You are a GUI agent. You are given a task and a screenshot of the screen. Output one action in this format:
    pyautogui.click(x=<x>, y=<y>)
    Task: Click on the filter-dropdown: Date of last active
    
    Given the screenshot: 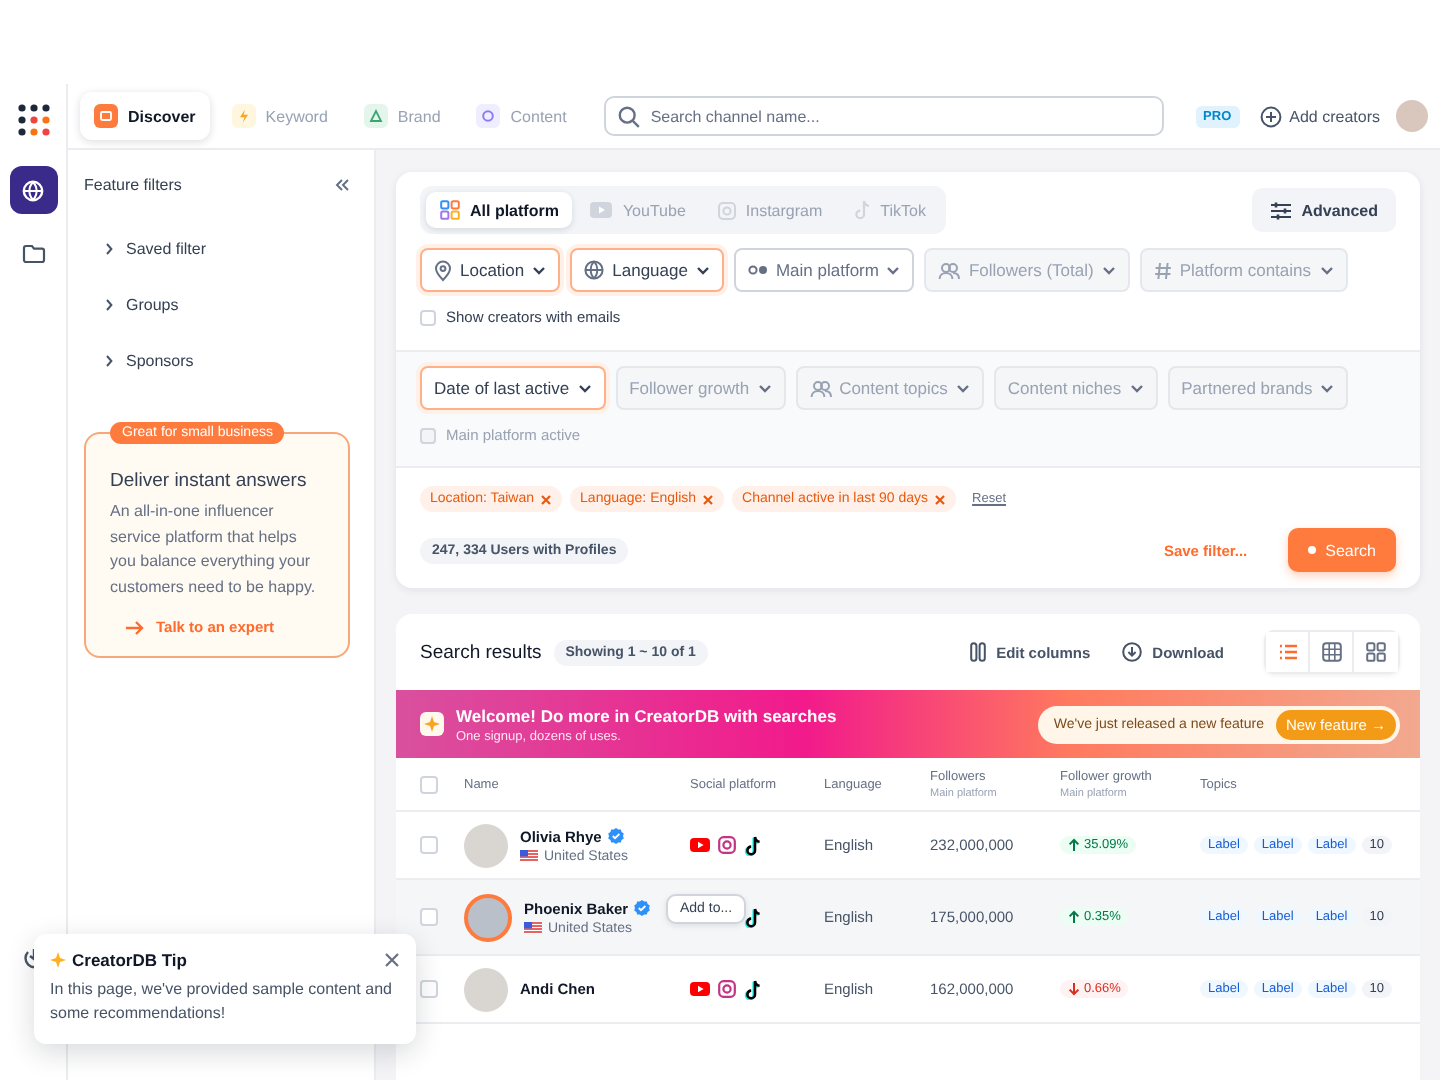 What is the action you would take?
    pyautogui.click(x=513, y=388)
    